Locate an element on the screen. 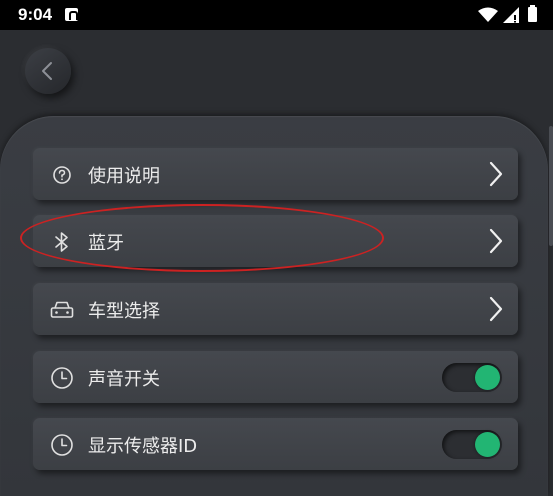 This screenshot has height=496, width=553. settings-item-label: 使用说明 is located at coordinates (124, 176).